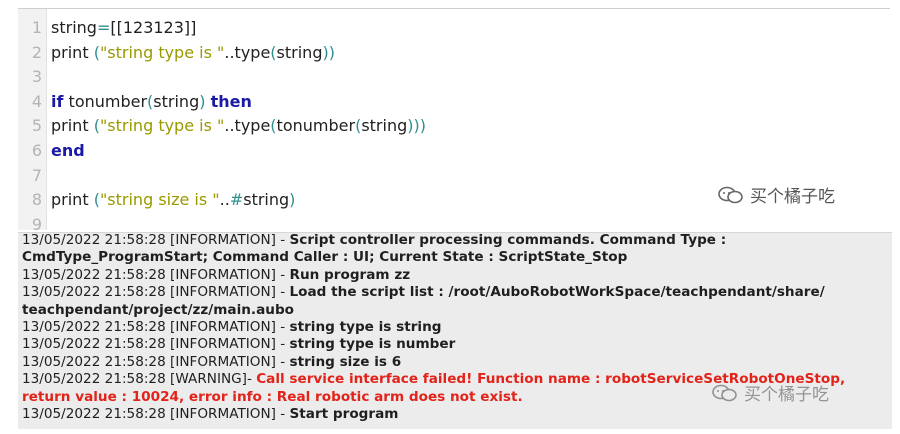 The width and height of the screenshot is (900, 434). I want to click on log-message: string type is string, so click(365, 327).